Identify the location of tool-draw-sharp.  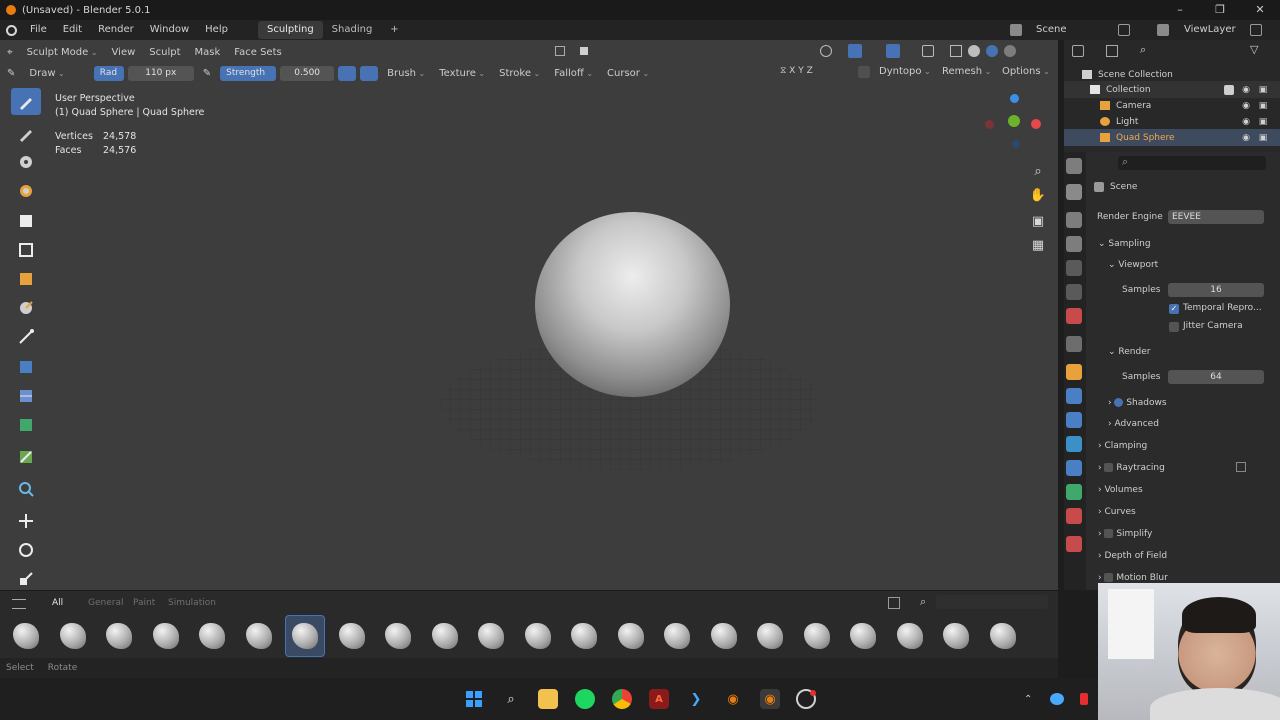
(26, 133).